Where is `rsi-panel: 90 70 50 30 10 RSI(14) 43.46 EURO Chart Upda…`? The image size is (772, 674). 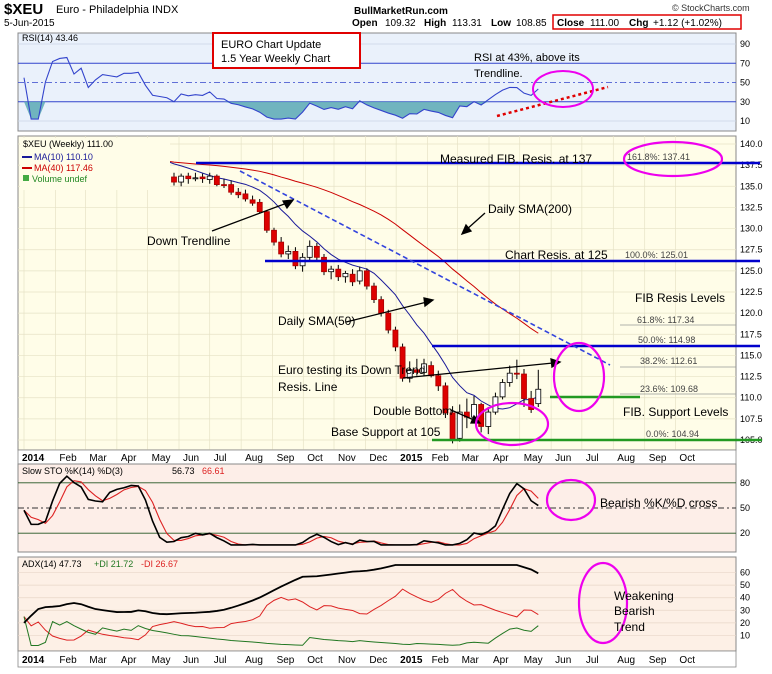
rsi-panel: 90 70 50 30 10 RSI(14) 43.46 EURO Chart Upda… is located at coordinates (383, 82).